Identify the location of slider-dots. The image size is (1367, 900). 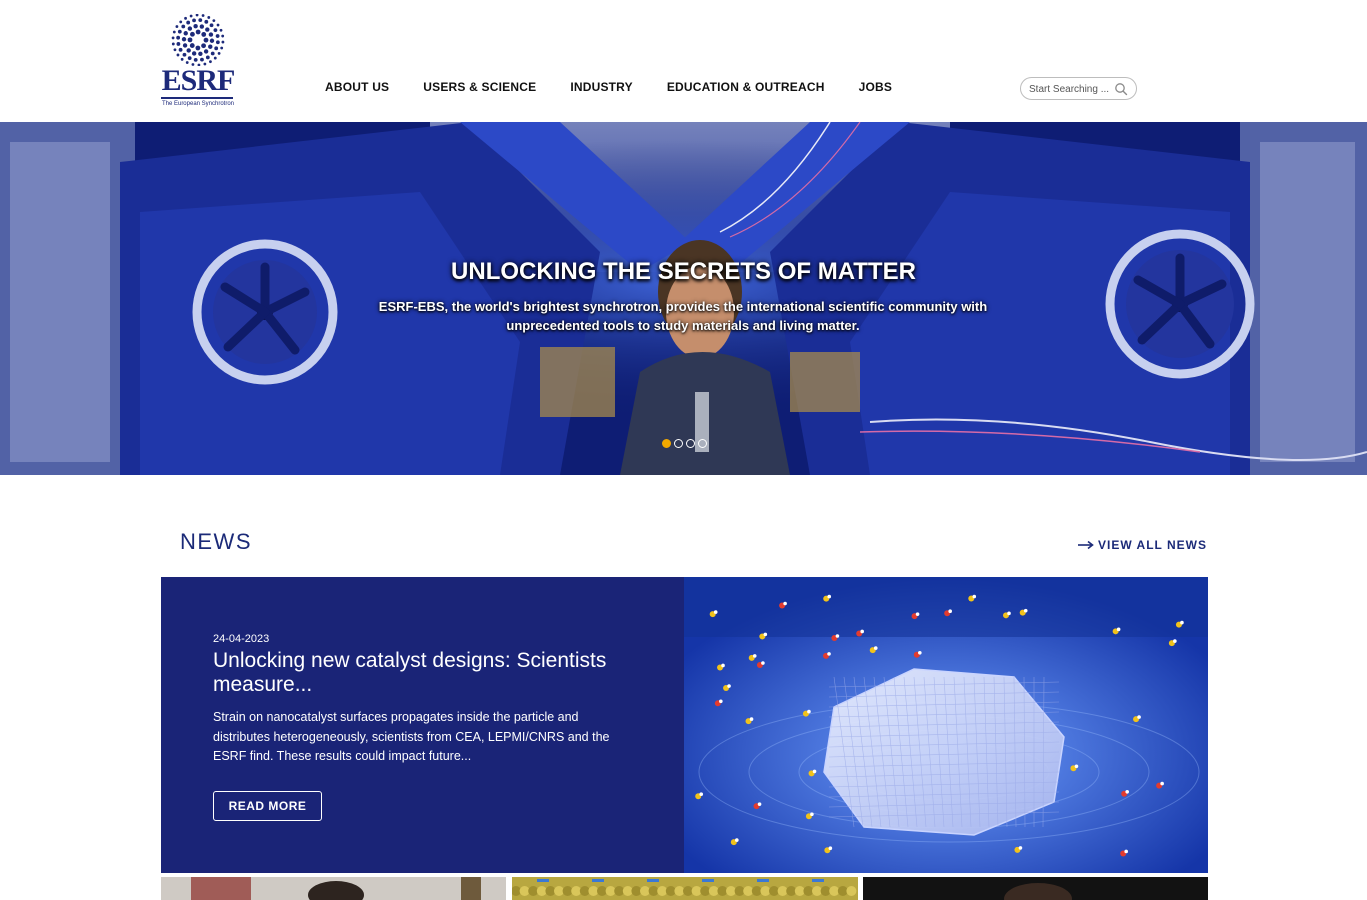
(684, 443).